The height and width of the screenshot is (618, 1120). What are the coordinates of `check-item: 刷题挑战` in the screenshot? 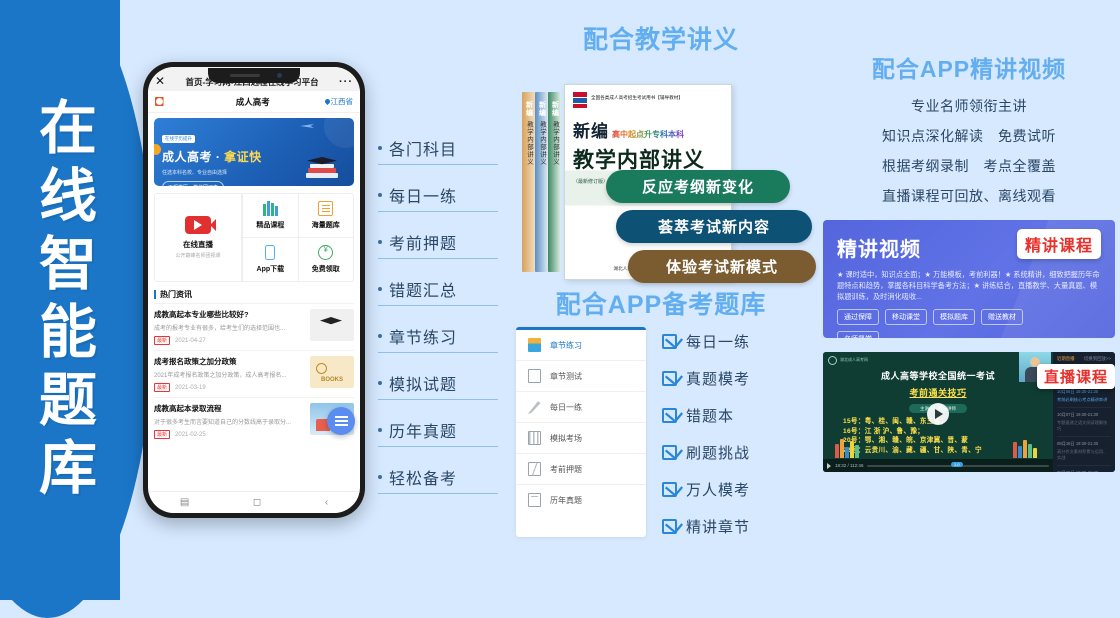 It's located at (706, 452).